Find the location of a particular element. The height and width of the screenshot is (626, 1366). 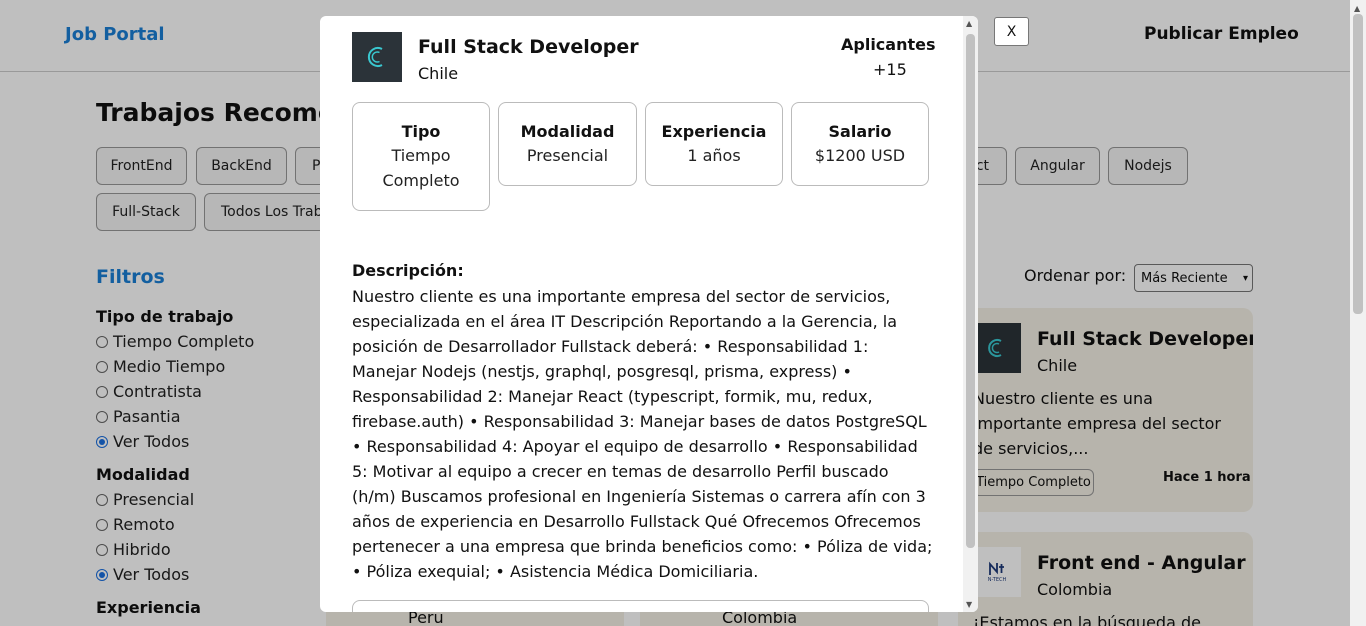

modal-scrollbar-thumb is located at coordinates (970, 291).